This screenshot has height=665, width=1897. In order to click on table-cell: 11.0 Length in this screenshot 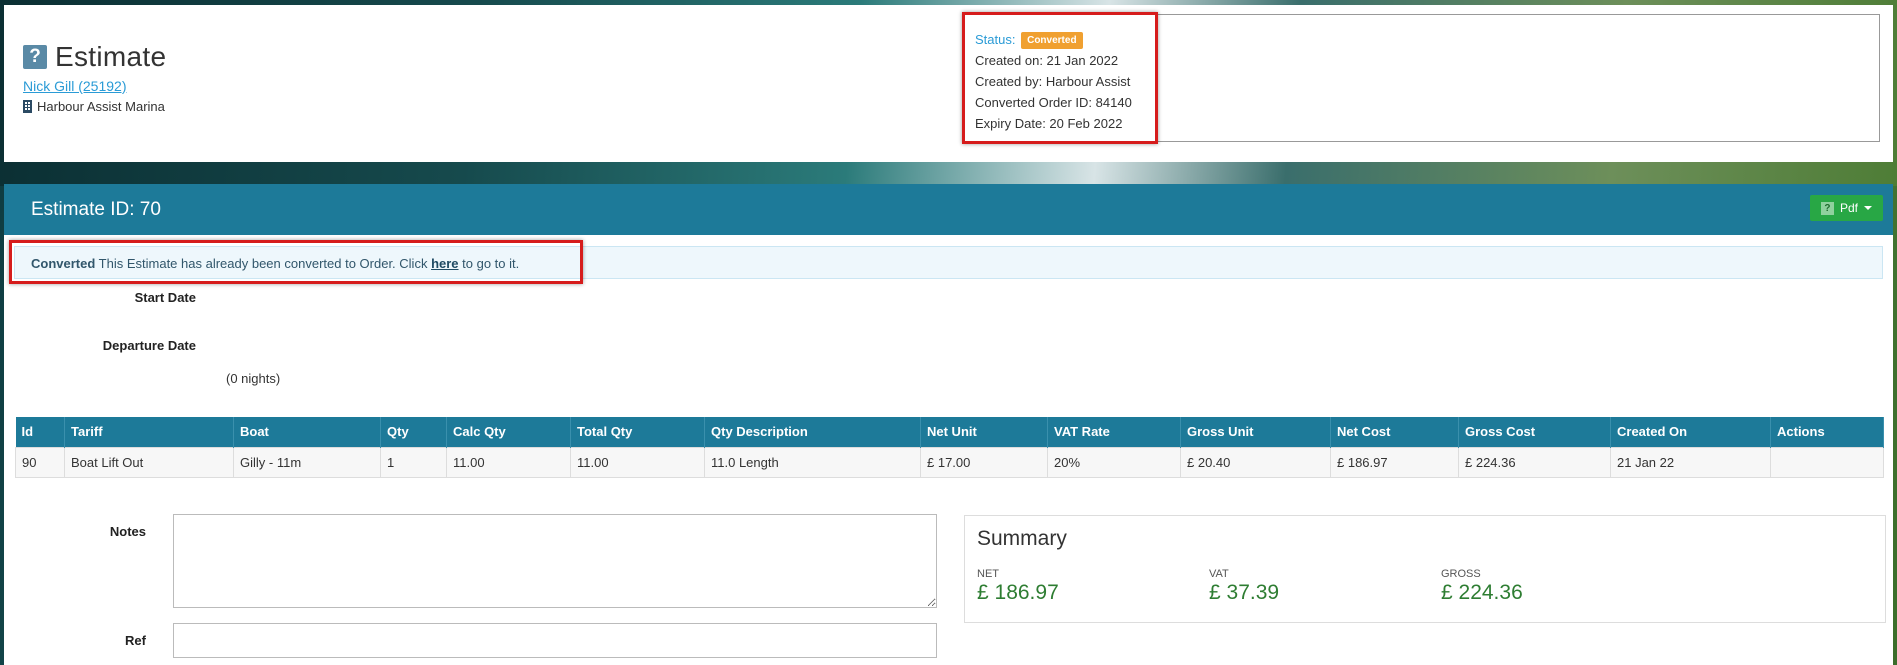, I will do `click(812, 462)`.